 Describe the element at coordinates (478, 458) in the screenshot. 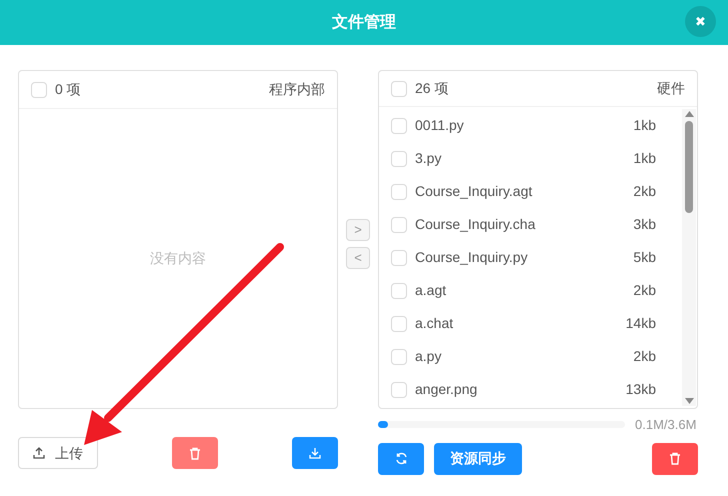

I see `sync-button: 资源同步` at that location.